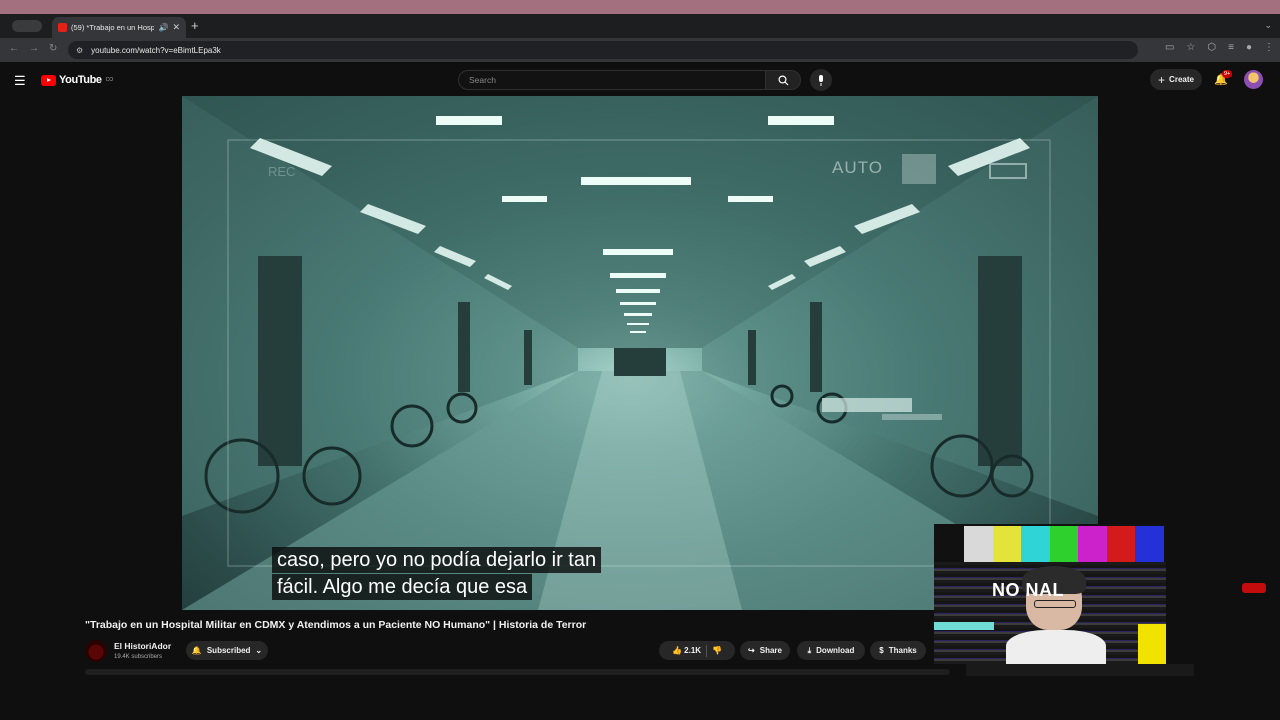  What do you see at coordinates (603, 50) in the screenshot?
I see `url-omnibox: ⚙ youtube.com/watch?v=eBimtLEpa3k` at bounding box center [603, 50].